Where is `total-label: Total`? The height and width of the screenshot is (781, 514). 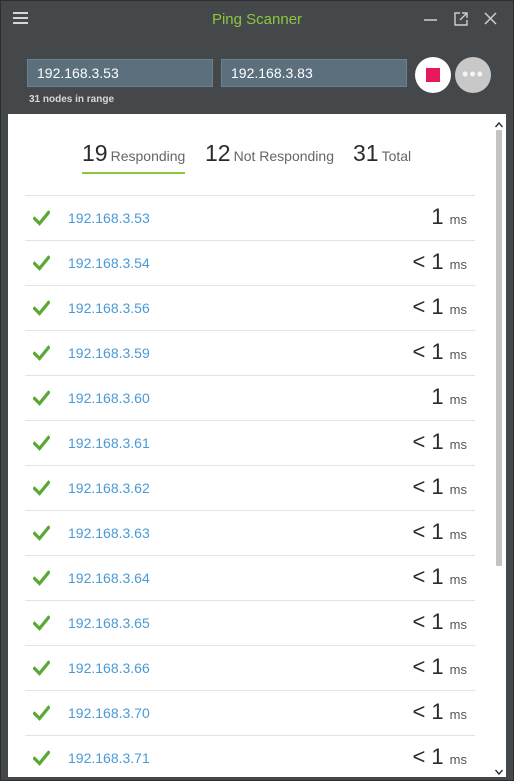
total-label: Total is located at coordinates (396, 156).